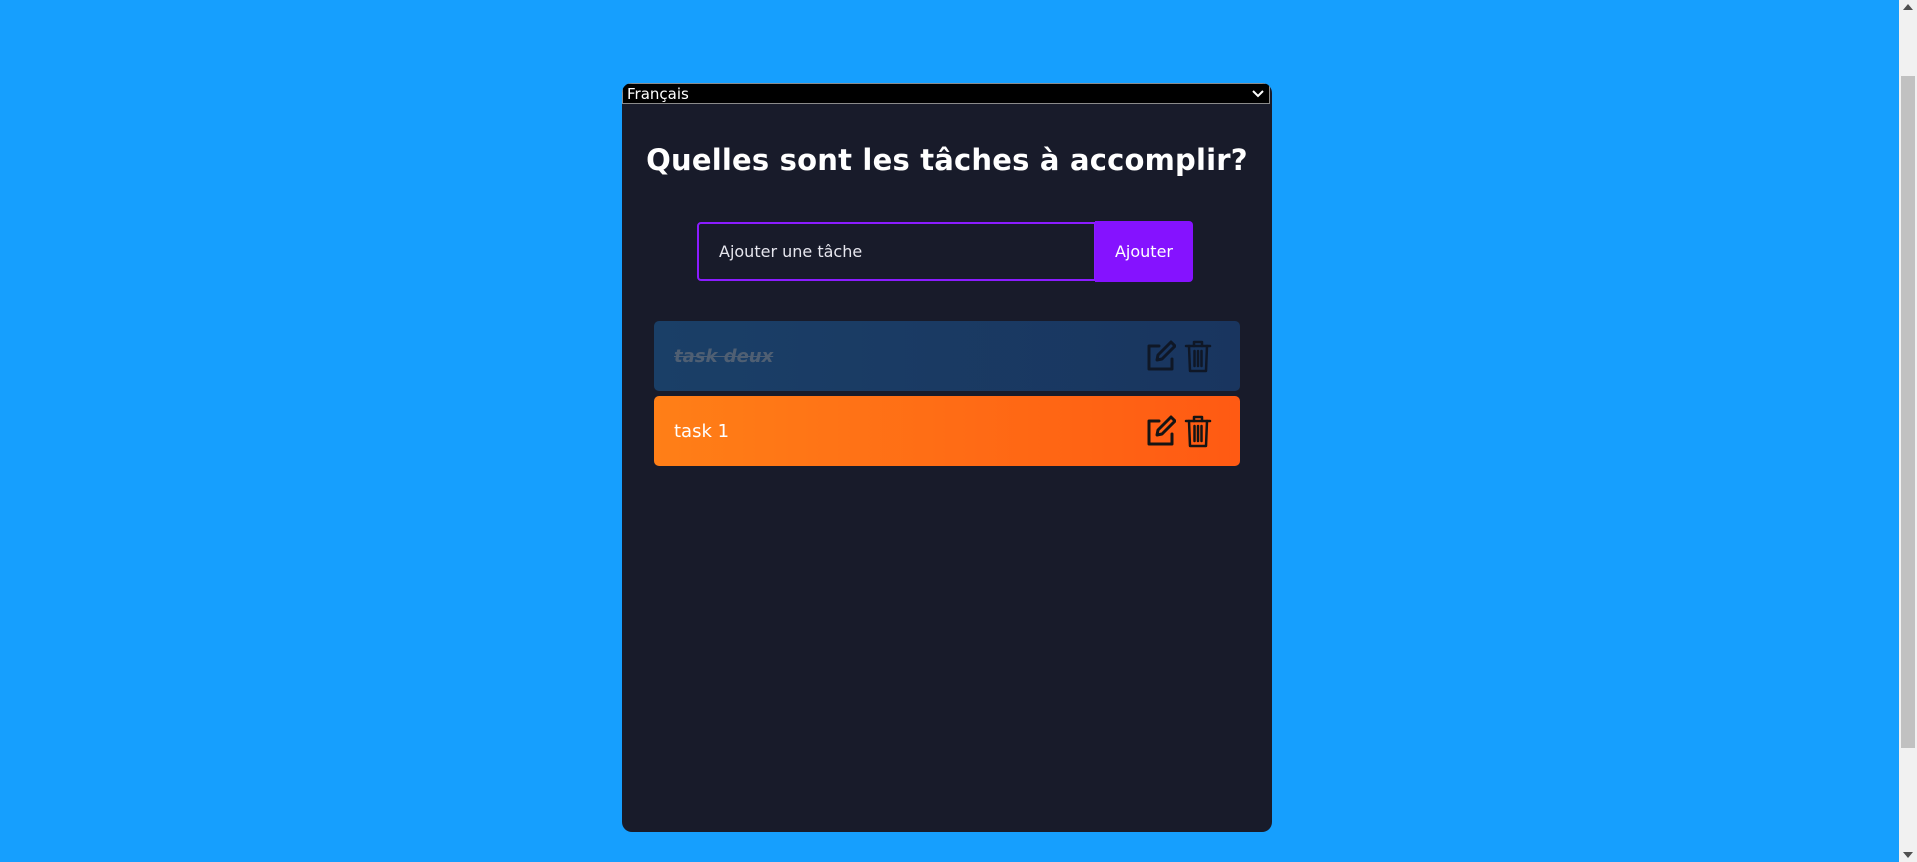 This screenshot has height=862, width=1917. Describe the element at coordinates (701, 431) in the screenshot. I see `todo-label: task 1` at that location.